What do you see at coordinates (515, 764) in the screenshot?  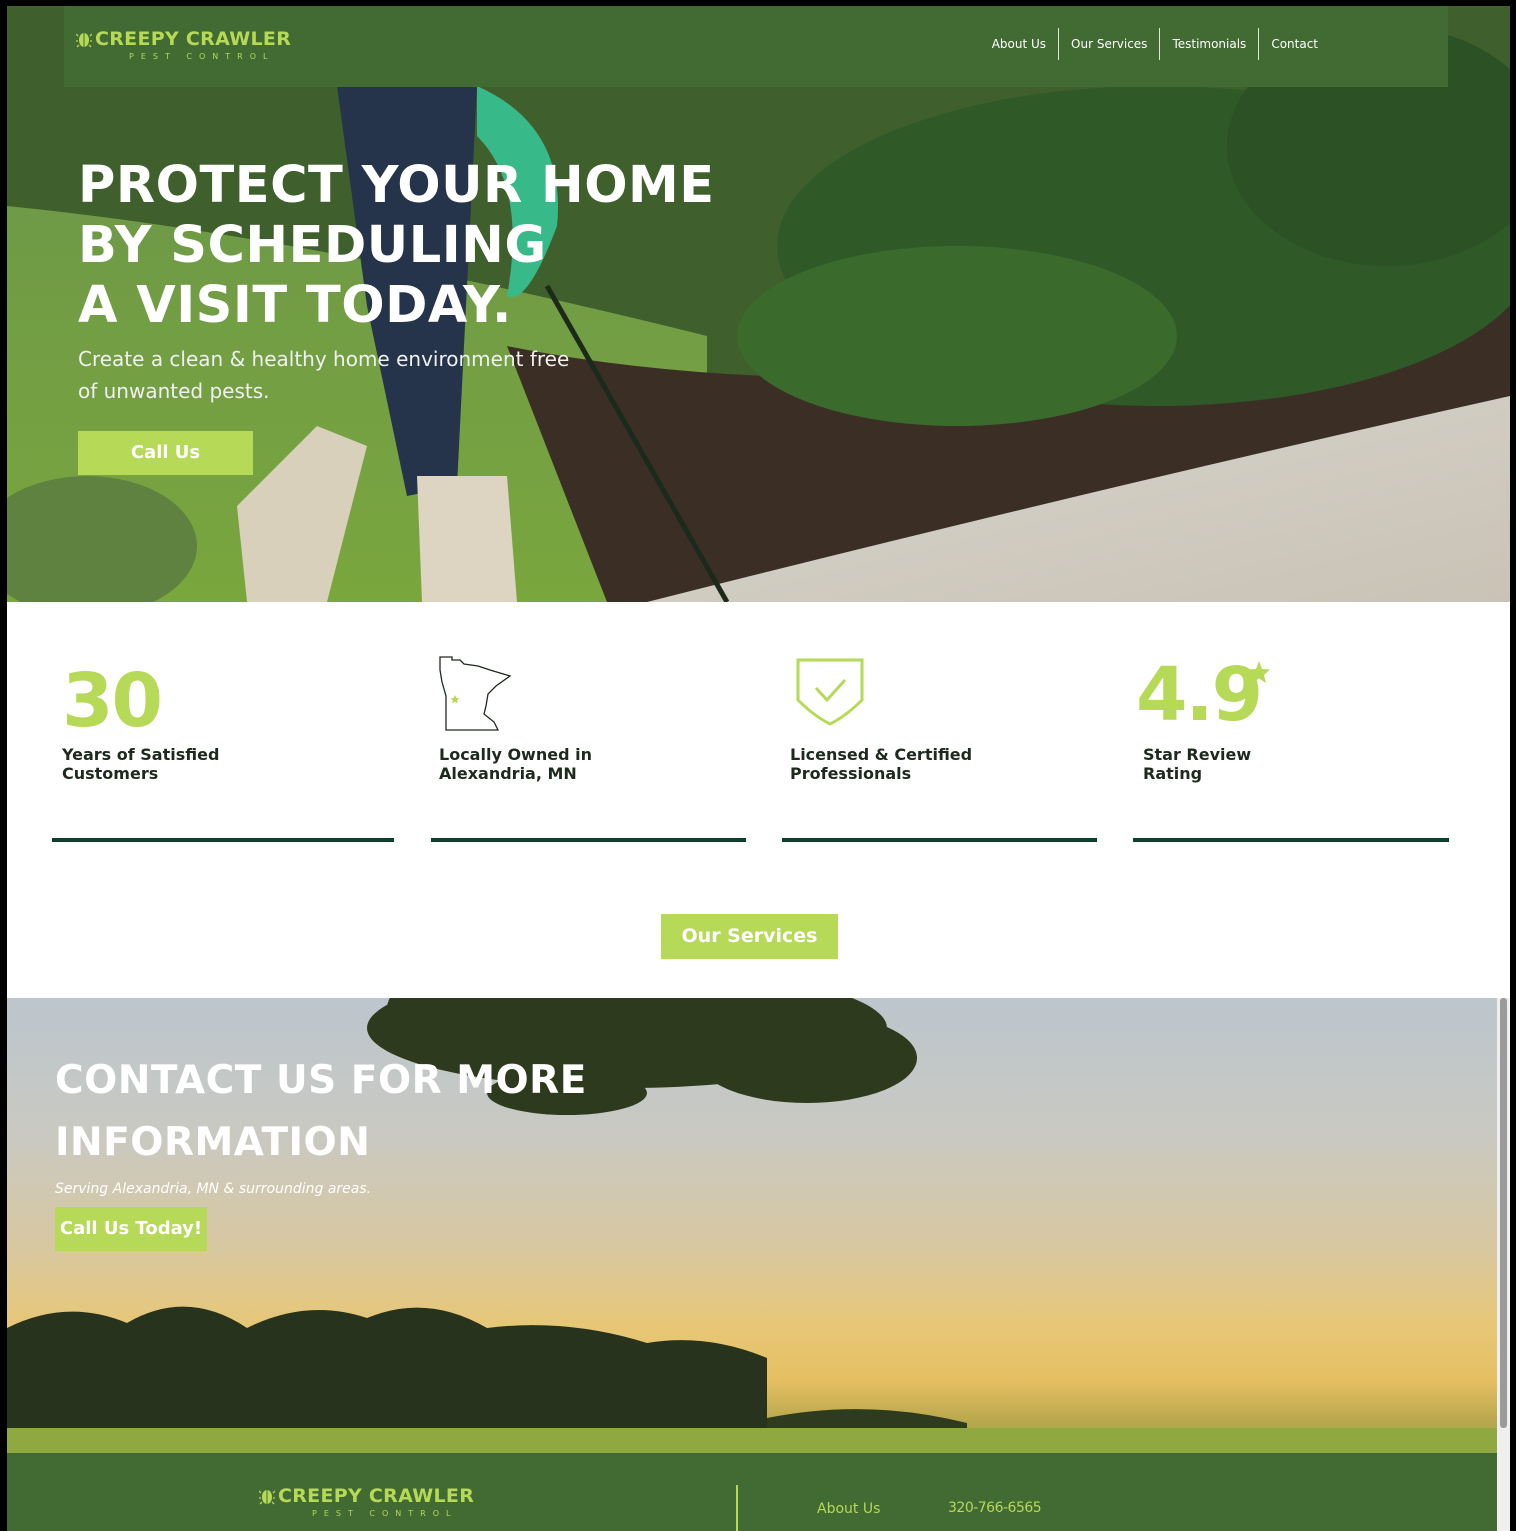 I see `stat-locally-owned-label: Locally Owned in Alexandria, MN` at bounding box center [515, 764].